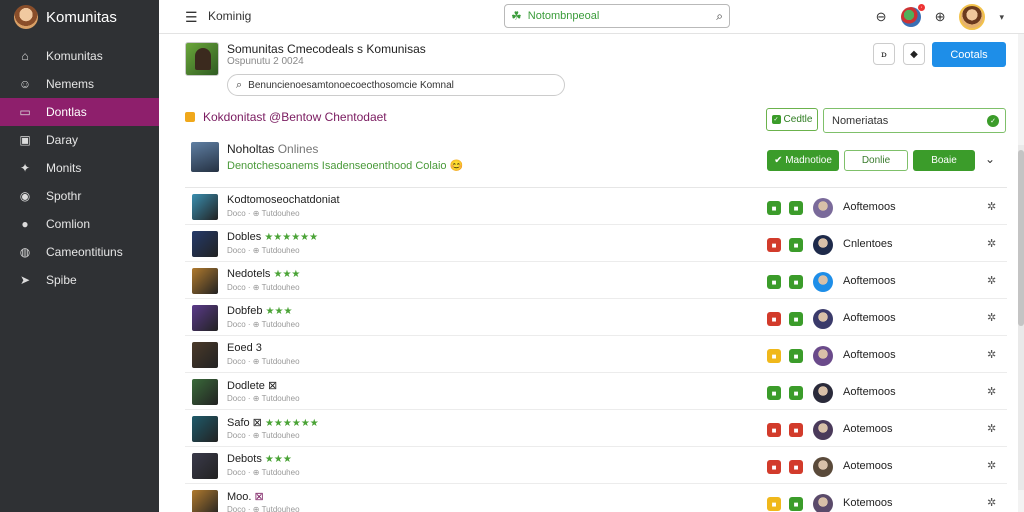 This screenshot has height=512, width=1024. What do you see at coordinates (244, 237) in the screenshot?
I see `row-name: Dobles` at bounding box center [244, 237].